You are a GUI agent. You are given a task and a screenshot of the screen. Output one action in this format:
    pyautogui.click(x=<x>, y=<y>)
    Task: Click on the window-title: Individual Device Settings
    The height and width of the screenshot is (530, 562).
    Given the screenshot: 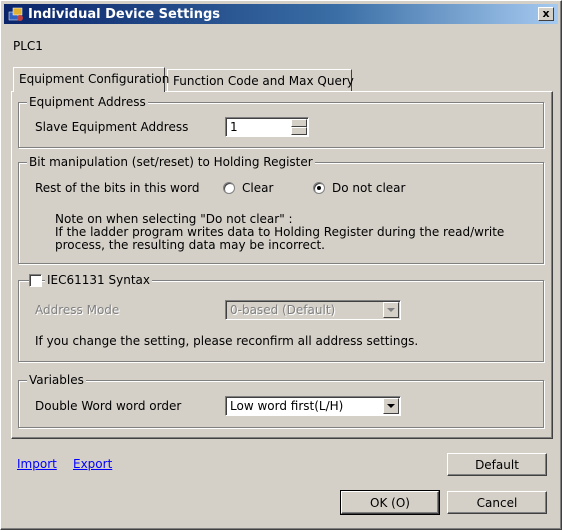 What is the action you would take?
    pyautogui.click(x=124, y=14)
    